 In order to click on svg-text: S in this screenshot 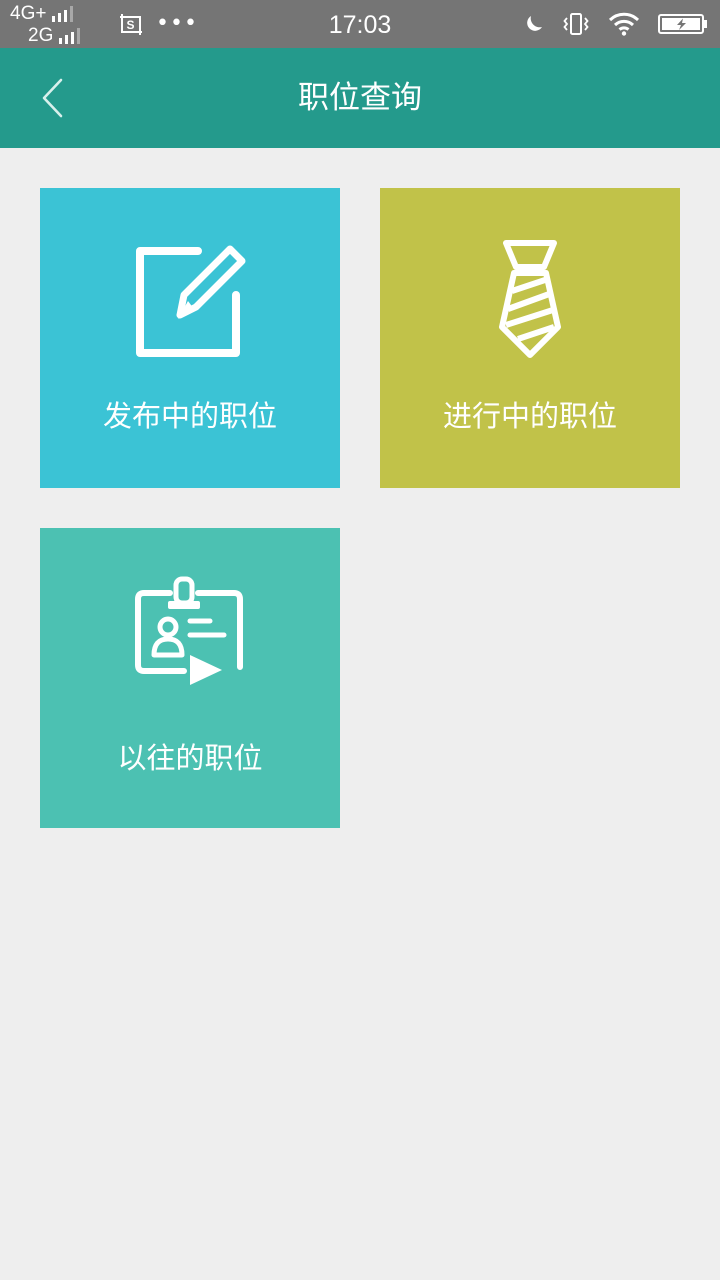, I will do `click(131, 25)`.